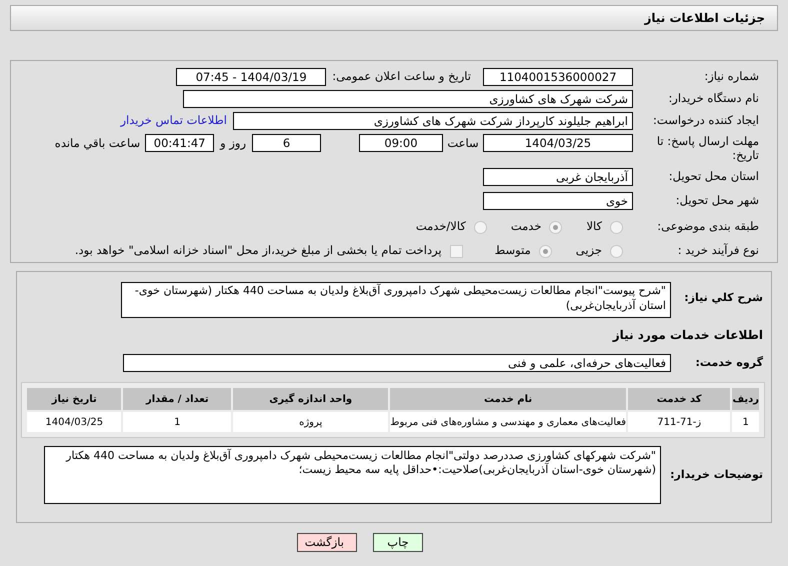 Image resolution: width=788 pixels, height=566 pixels. I want to click on field-label: ساعت, so click(463, 143).